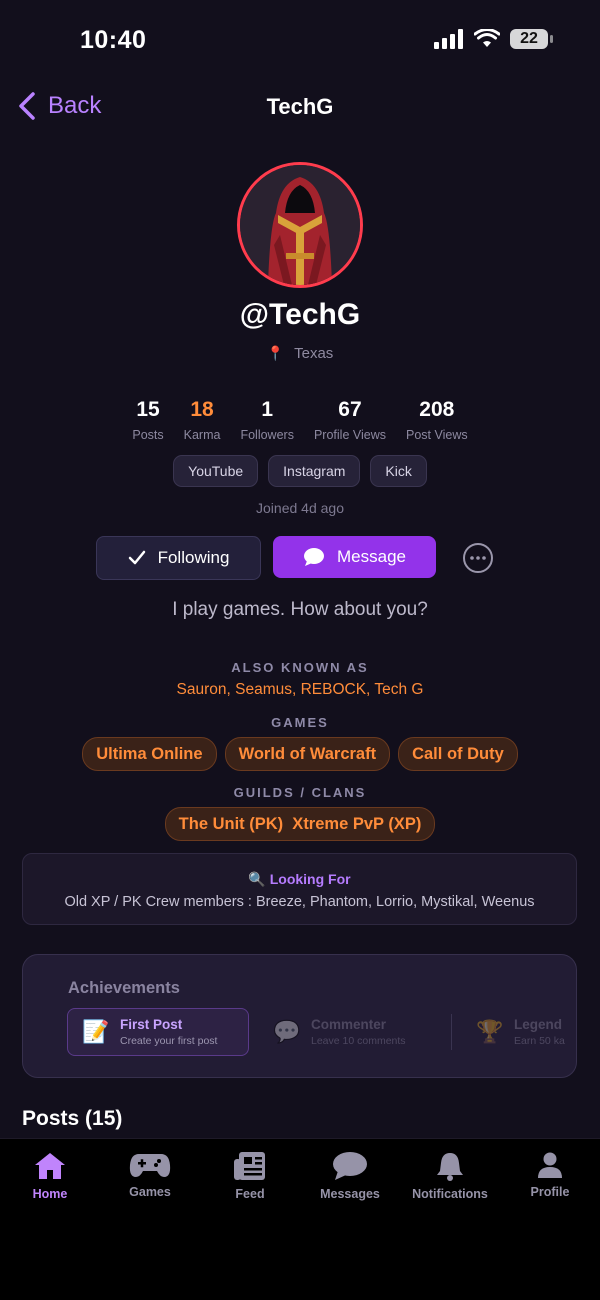 This screenshot has width=600, height=1300. Describe the element at coordinates (300, 689) in the screenshot. I see `aka-names: Sauron, Seamus, REBOCK, Tech G` at that location.